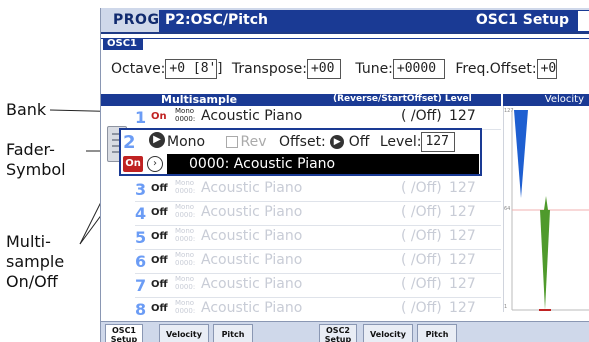 This screenshot has width=589, height=342. I want to click on sample-select: 0000: Acoustic Piano, so click(323, 164).